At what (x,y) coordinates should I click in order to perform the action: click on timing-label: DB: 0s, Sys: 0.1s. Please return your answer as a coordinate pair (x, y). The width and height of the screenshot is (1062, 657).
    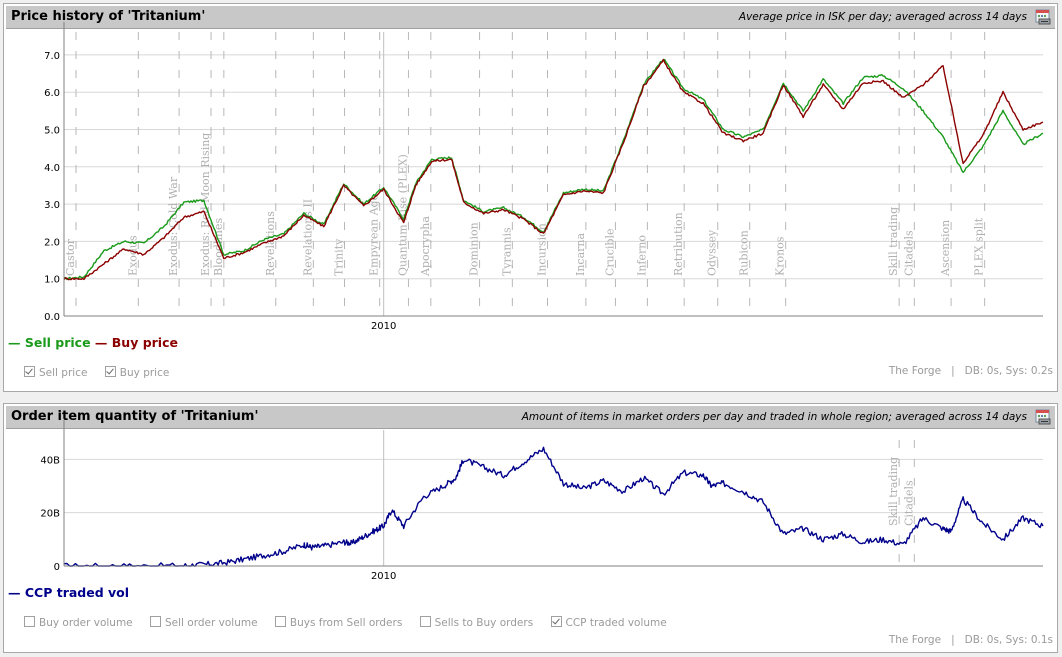
    Looking at the image, I should click on (1008, 640).